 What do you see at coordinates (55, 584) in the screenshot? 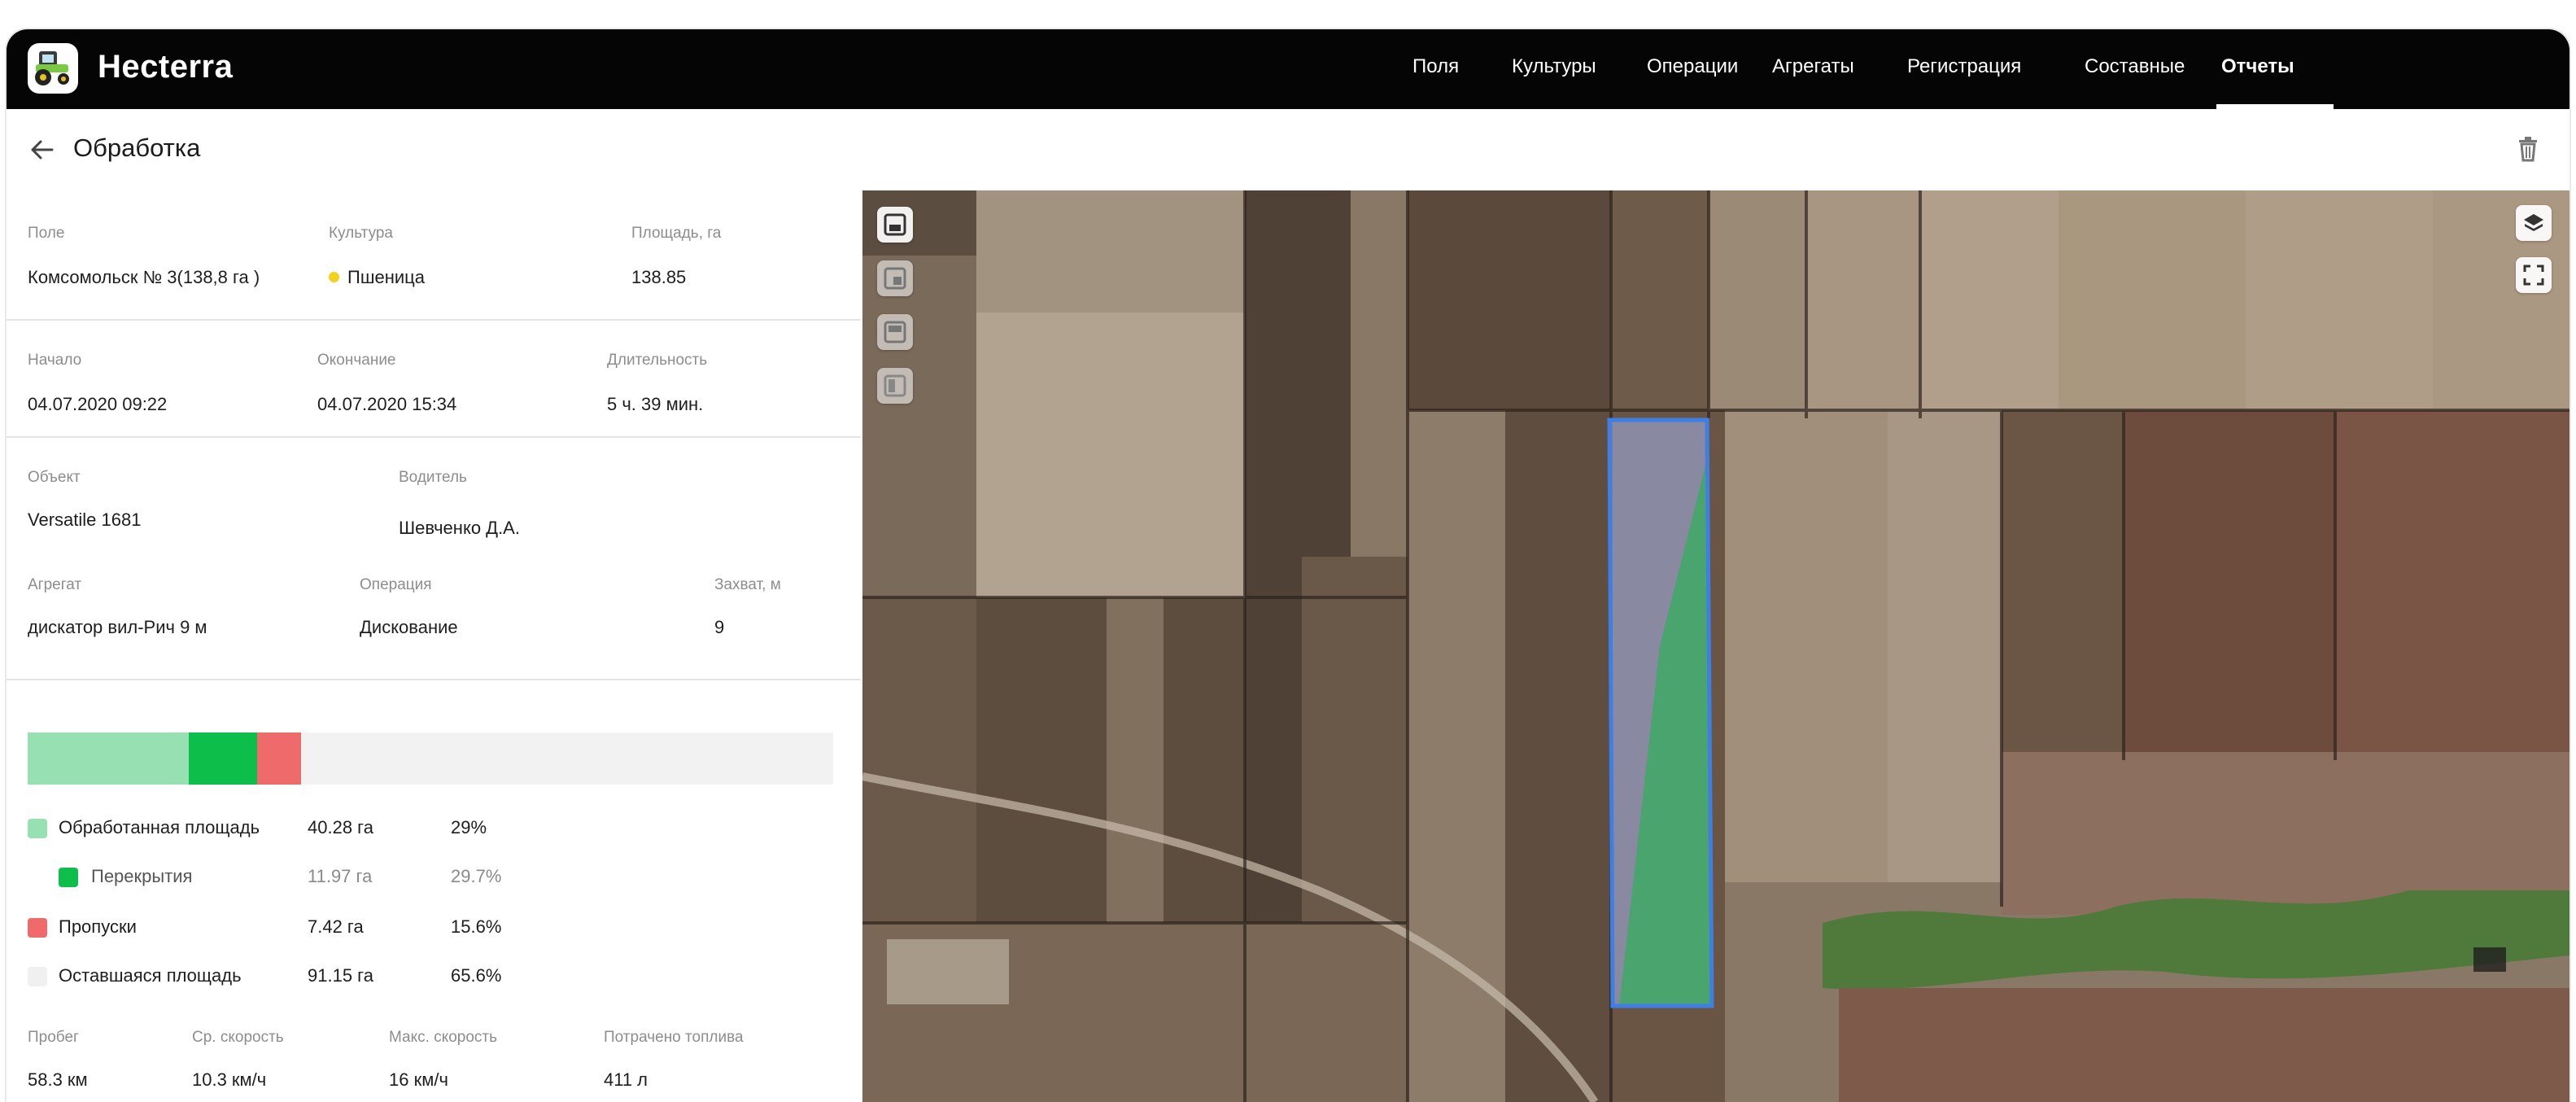
I see `unit-label: Агрегат` at bounding box center [55, 584].